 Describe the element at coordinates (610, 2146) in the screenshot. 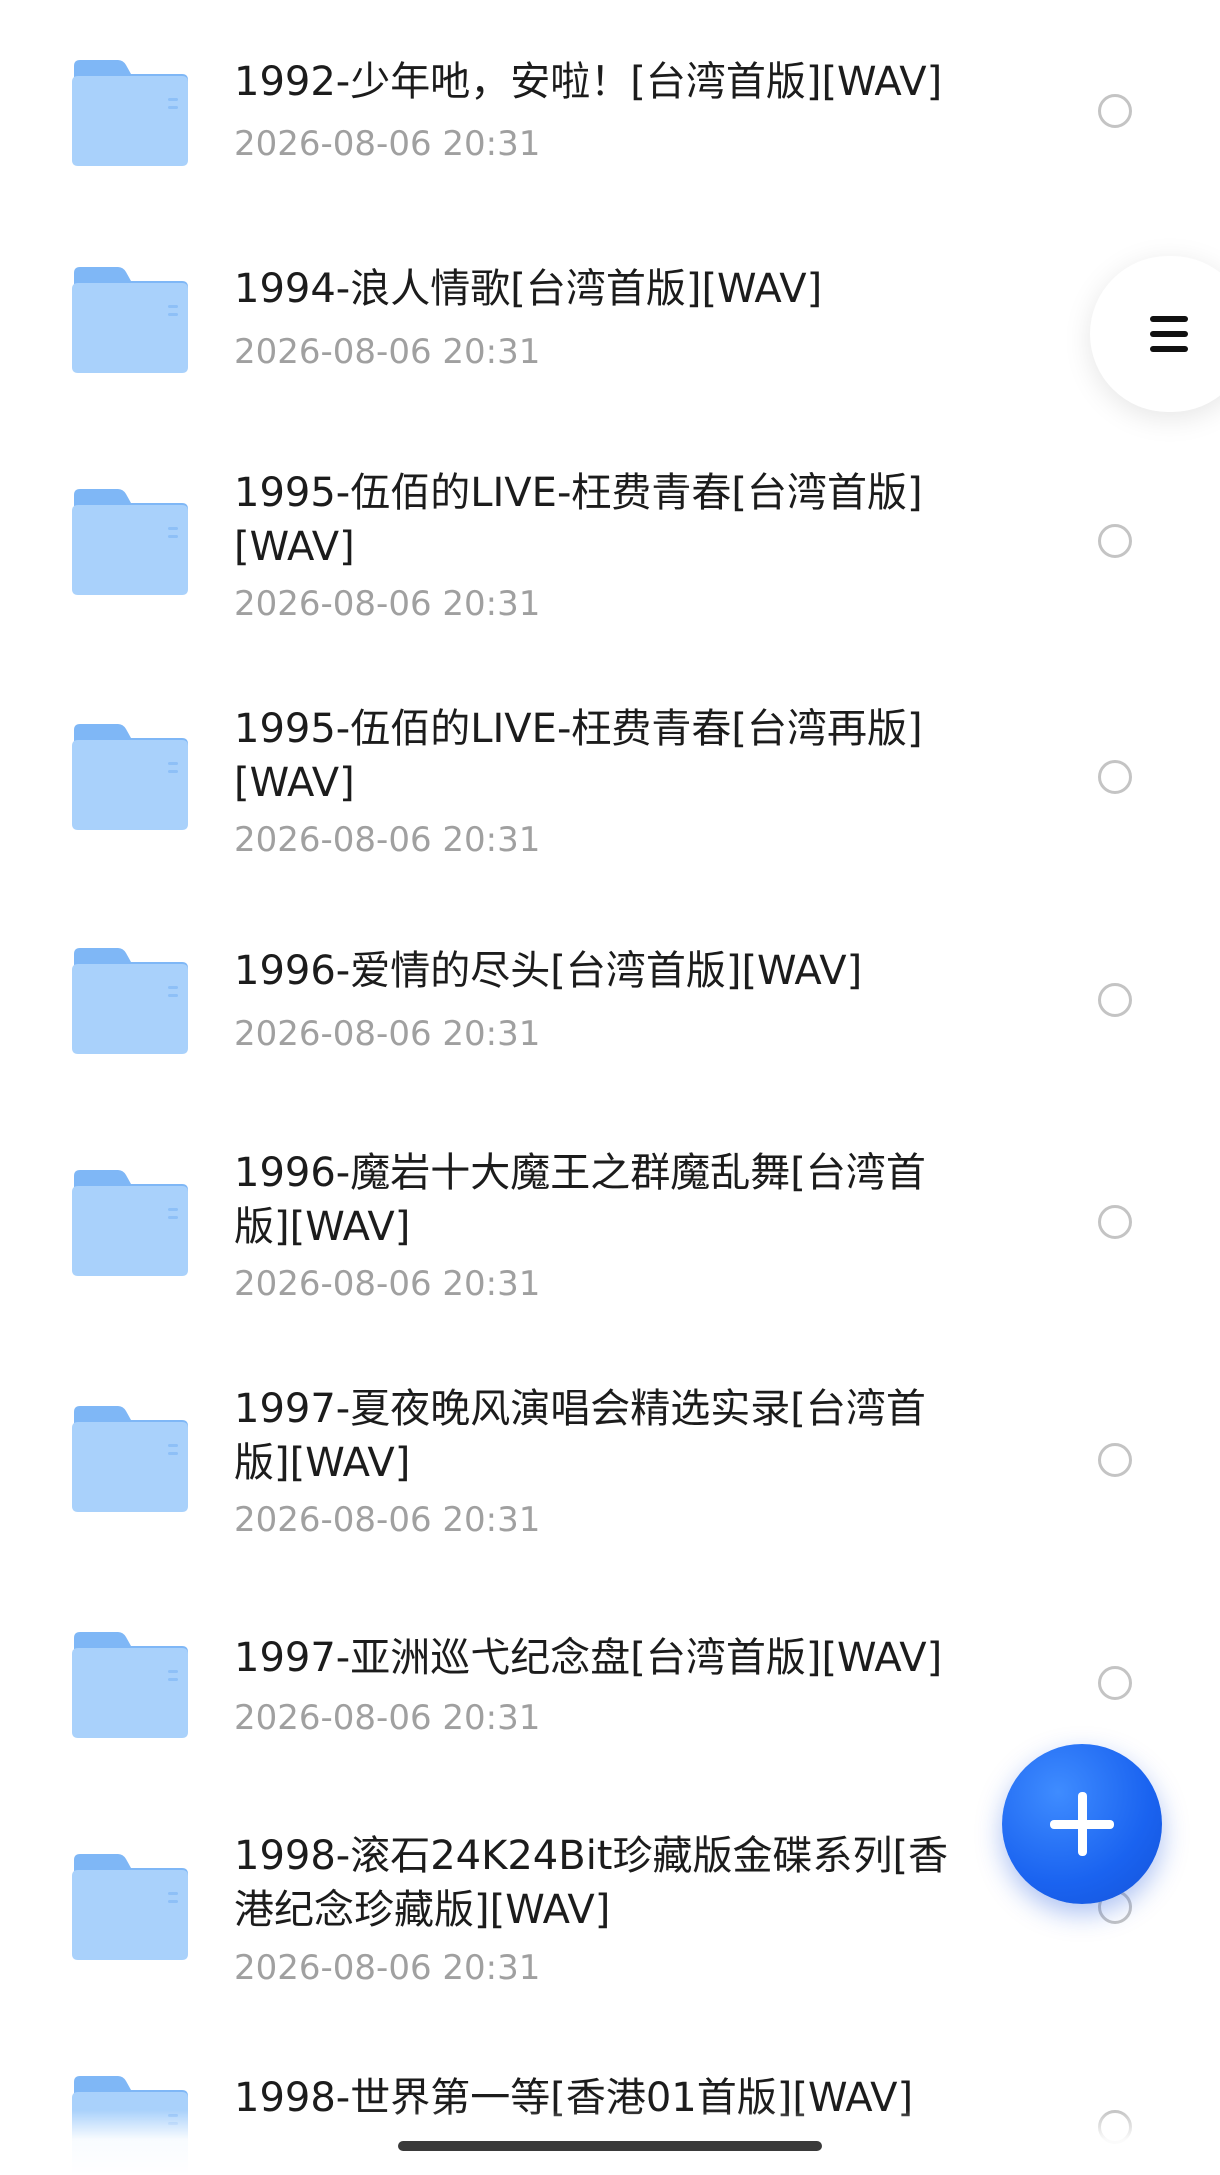

I see `home-indicator` at that location.